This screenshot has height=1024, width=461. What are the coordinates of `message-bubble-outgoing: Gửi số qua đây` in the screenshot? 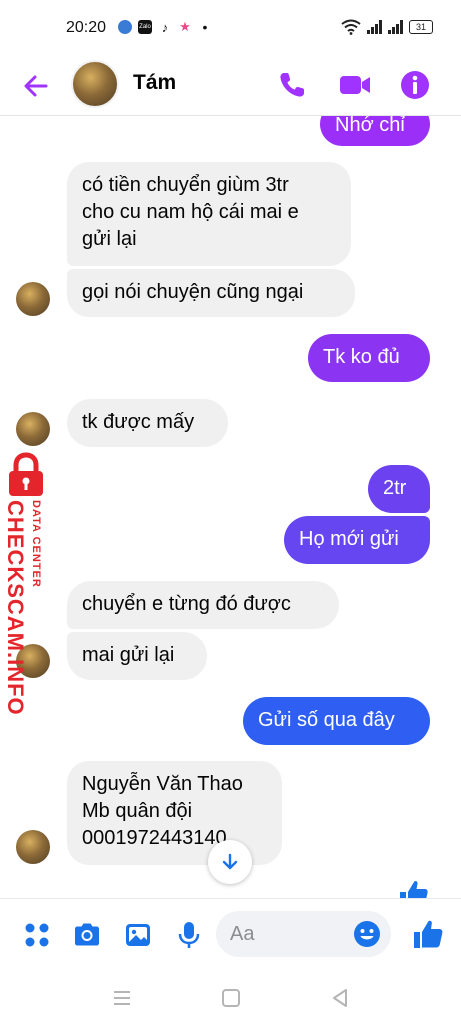 It's located at (336, 721).